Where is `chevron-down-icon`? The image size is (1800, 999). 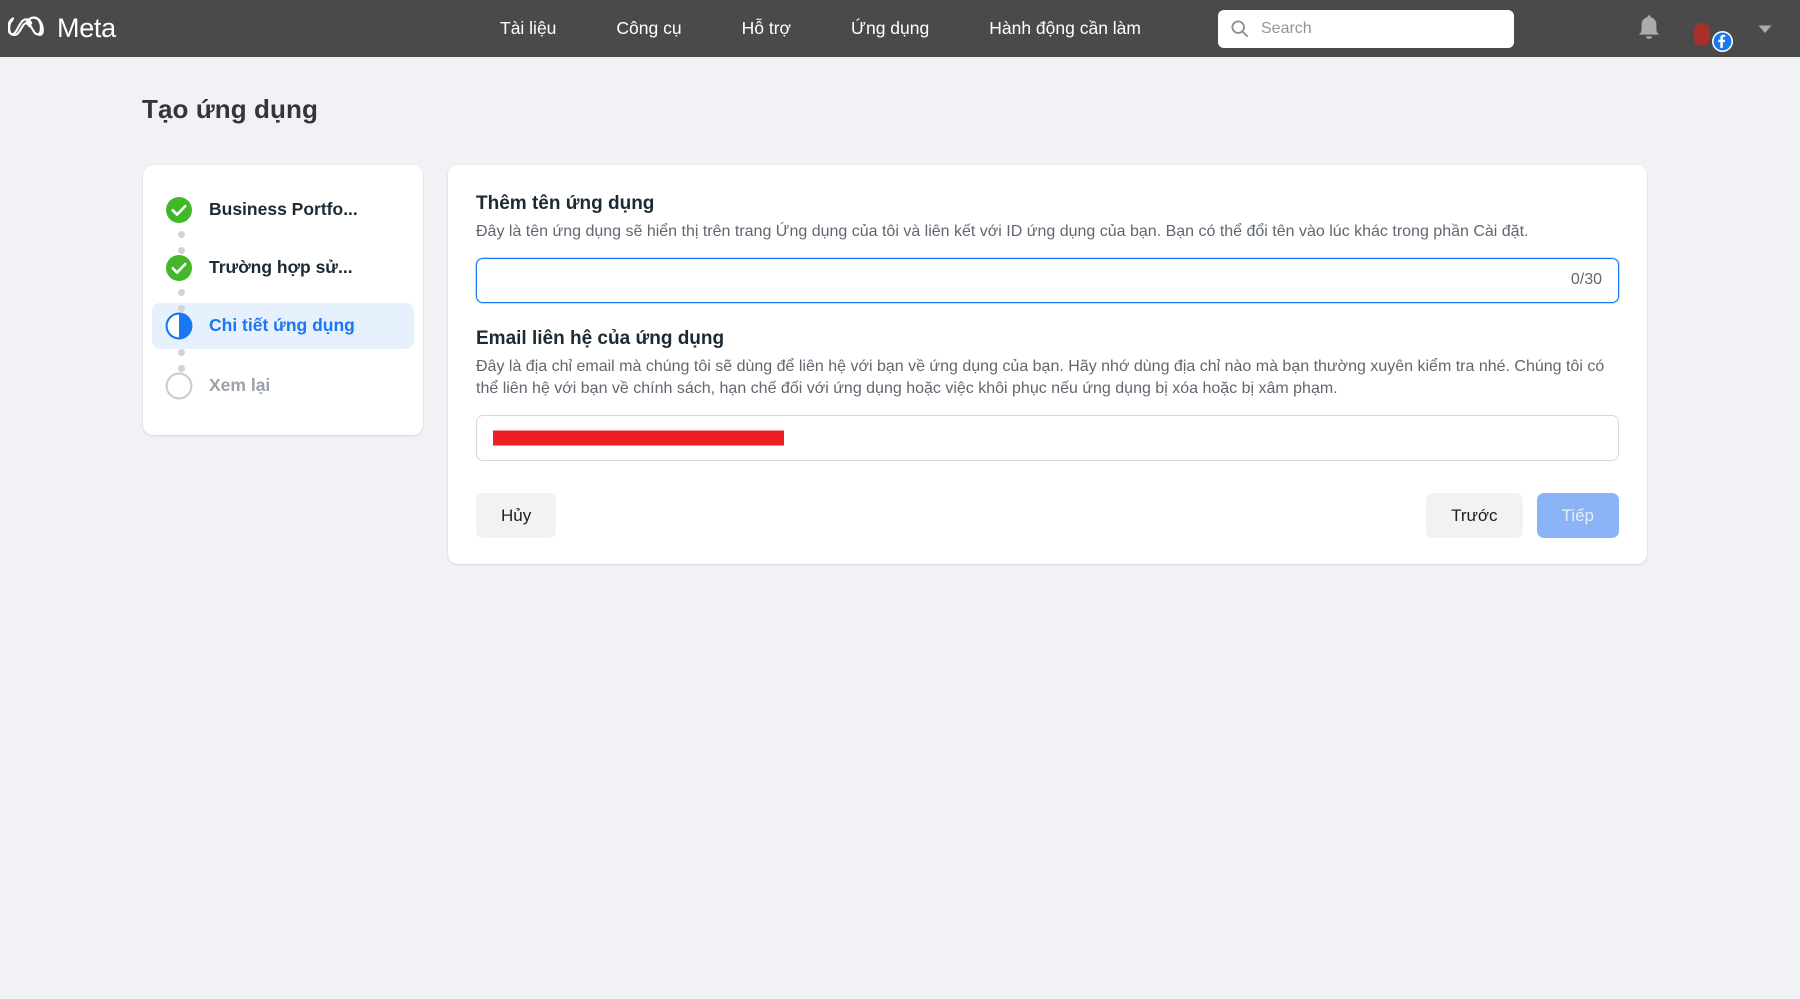
chevron-down-icon is located at coordinates (1765, 29).